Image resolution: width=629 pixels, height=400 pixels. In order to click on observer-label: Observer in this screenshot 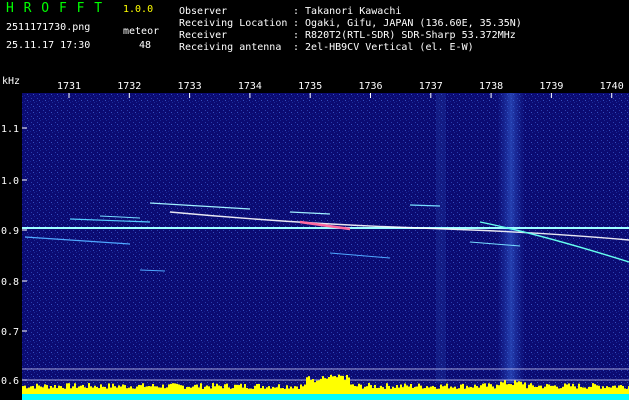, I will do `click(203, 11)`.